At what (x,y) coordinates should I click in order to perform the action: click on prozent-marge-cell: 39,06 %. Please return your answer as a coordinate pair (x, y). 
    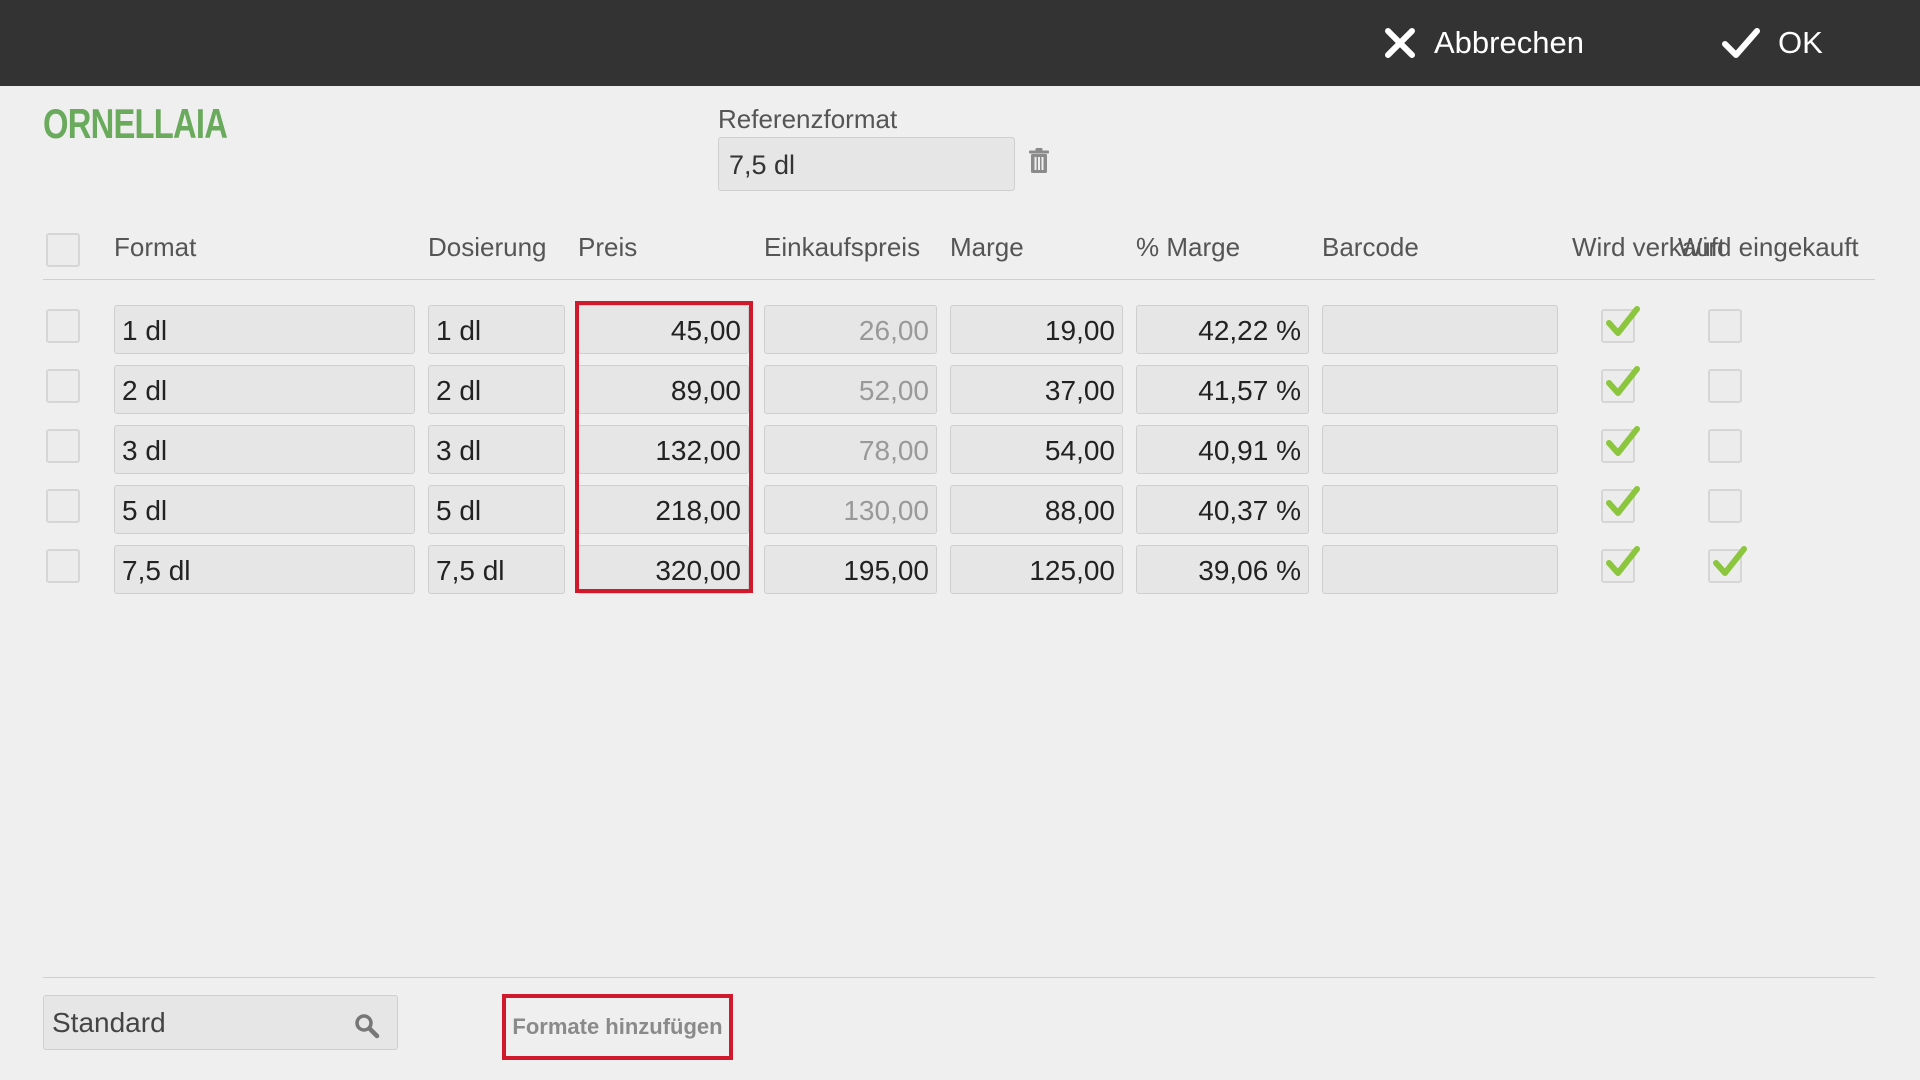
    Looking at the image, I should click on (1222, 569).